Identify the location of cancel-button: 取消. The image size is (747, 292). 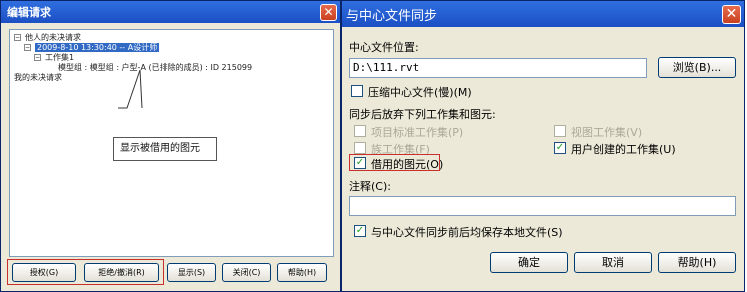
(613, 262).